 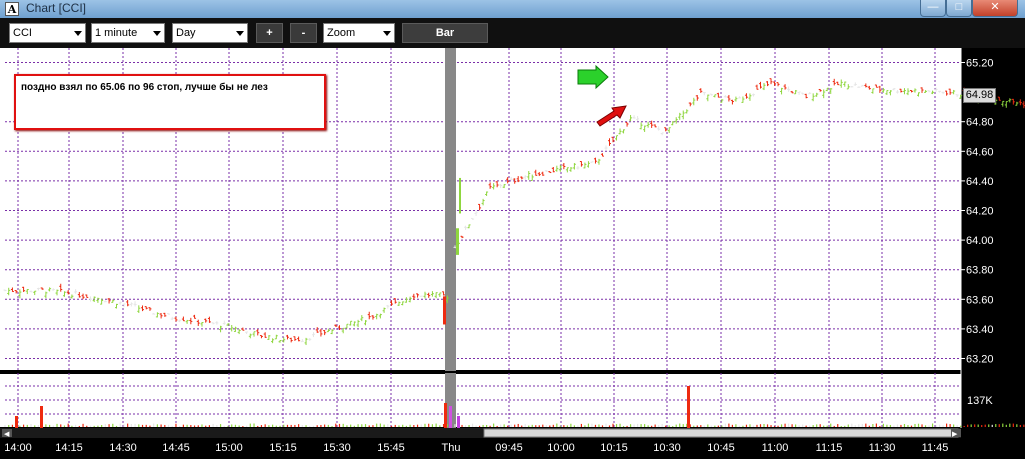 What do you see at coordinates (69, 448) in the screenshot?
I see `time-tick-label: 14:15` at bounding box center [69, 448].